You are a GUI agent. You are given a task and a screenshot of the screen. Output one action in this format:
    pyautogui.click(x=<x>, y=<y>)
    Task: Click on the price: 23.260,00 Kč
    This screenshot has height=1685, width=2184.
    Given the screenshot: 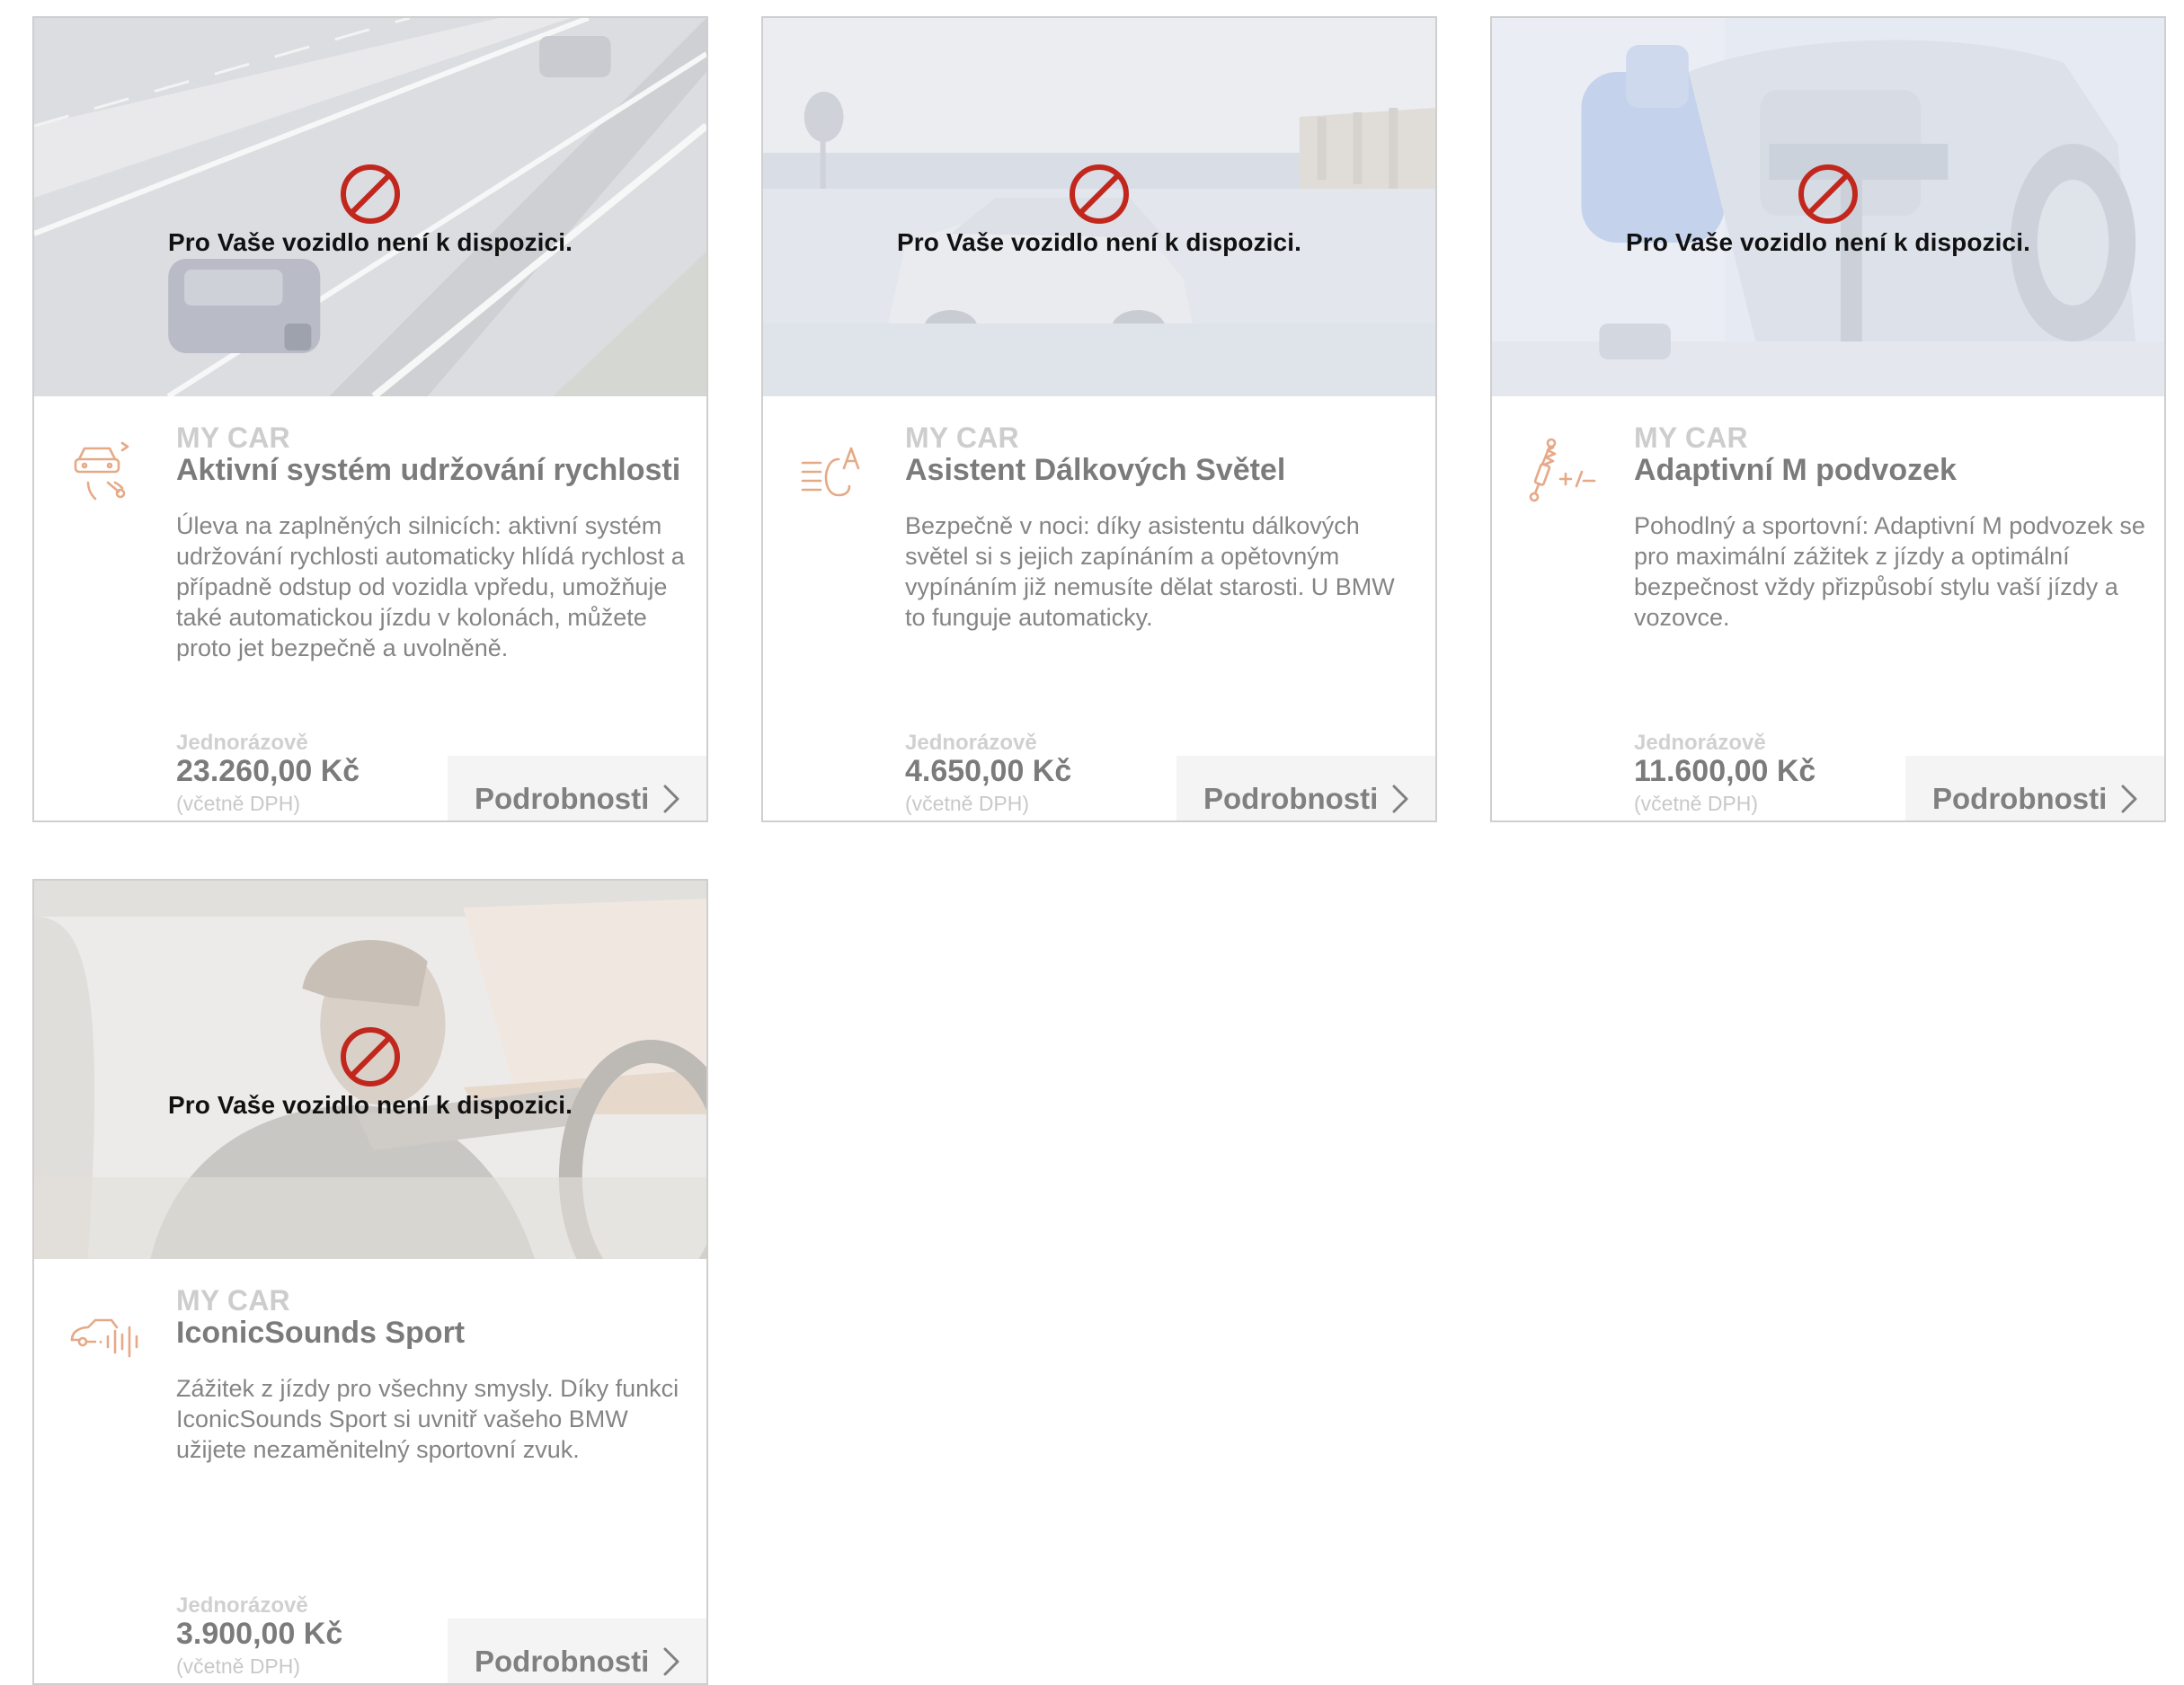 What is the action you would take?
    pyautogui.click(x=268, y=771)
    